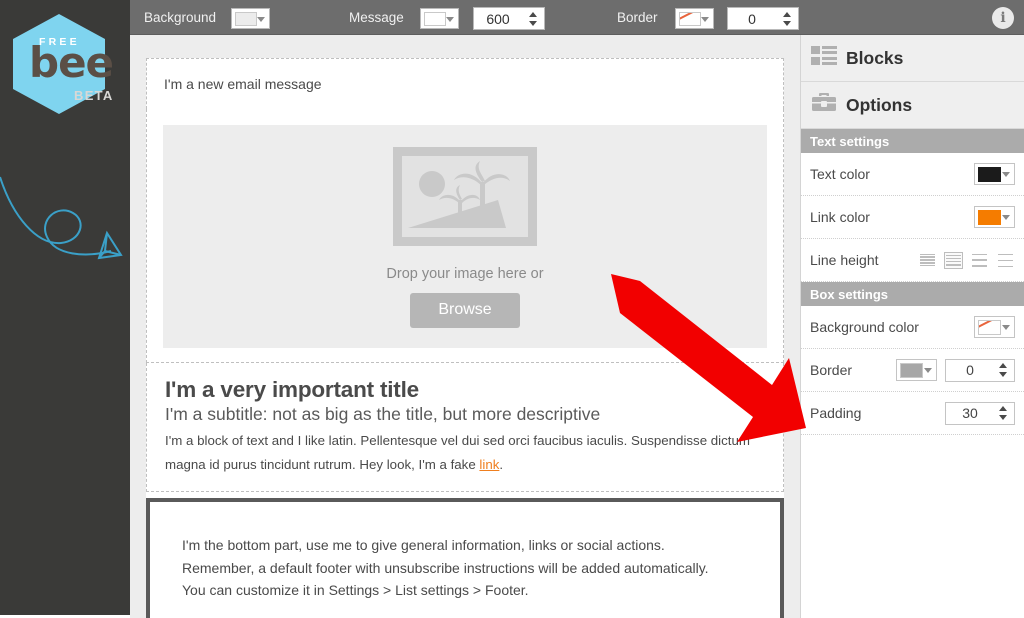 The width and height of the screenshot is (1024, 618). Describe the element at coordinates (501, 464) in the screenshot. I see `paragraph-text-after-link: .` at that location.